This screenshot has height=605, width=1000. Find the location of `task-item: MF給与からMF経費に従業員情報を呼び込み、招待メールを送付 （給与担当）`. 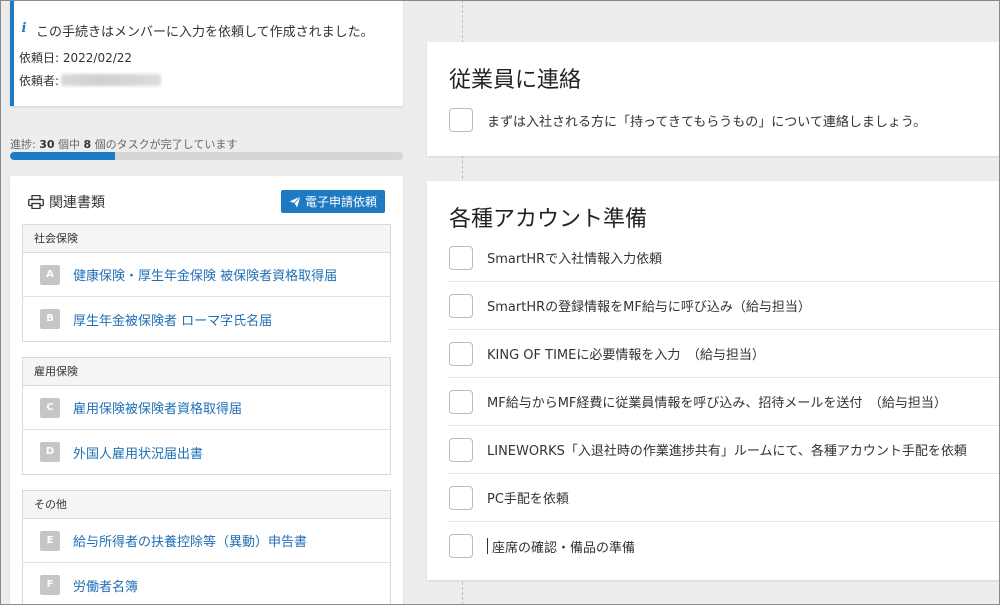

task-item: MF給与からMF経費に従業員情報を呼び込み、招待メールを送付 （給与担当） is located at coordinates (724, 402).